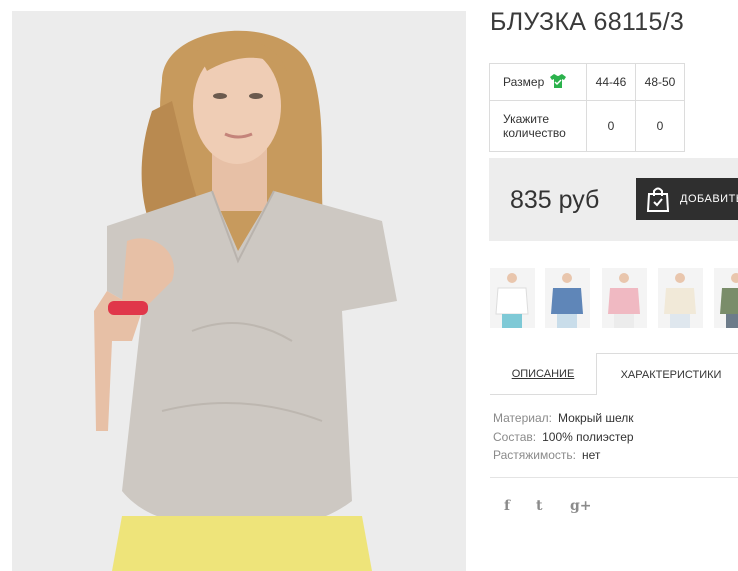 The height and width of the screenshot is (571, 738). What do you see at coordinates (614, 477) in the screenshot?
I see `divider` at bounding box center [614, 477].